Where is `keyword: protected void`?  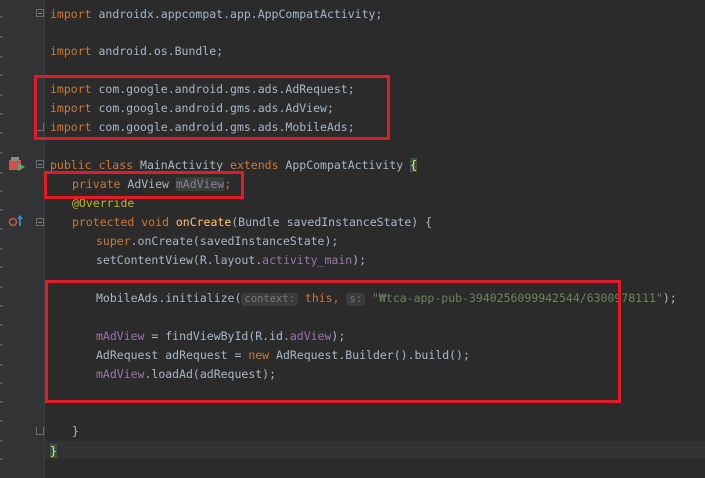
keyword: protected void is located at coordinates (120, 222).